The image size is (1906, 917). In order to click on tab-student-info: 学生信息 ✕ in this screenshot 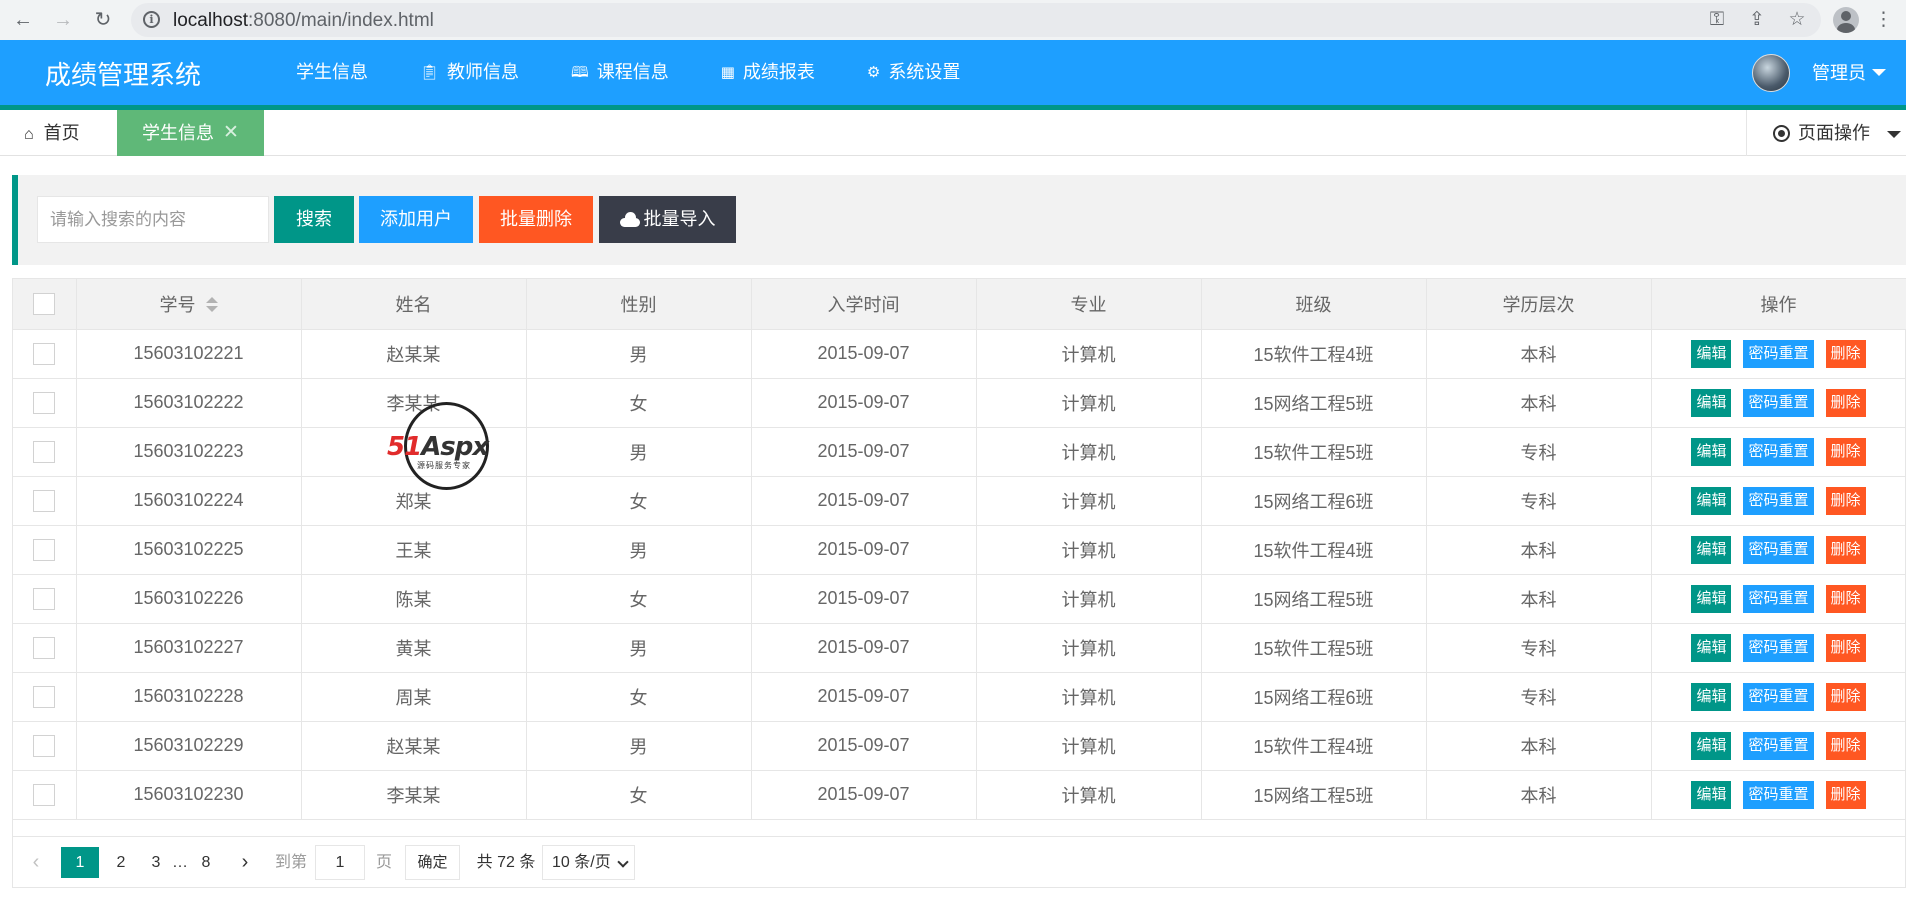, I will do `click(190, 133)`.